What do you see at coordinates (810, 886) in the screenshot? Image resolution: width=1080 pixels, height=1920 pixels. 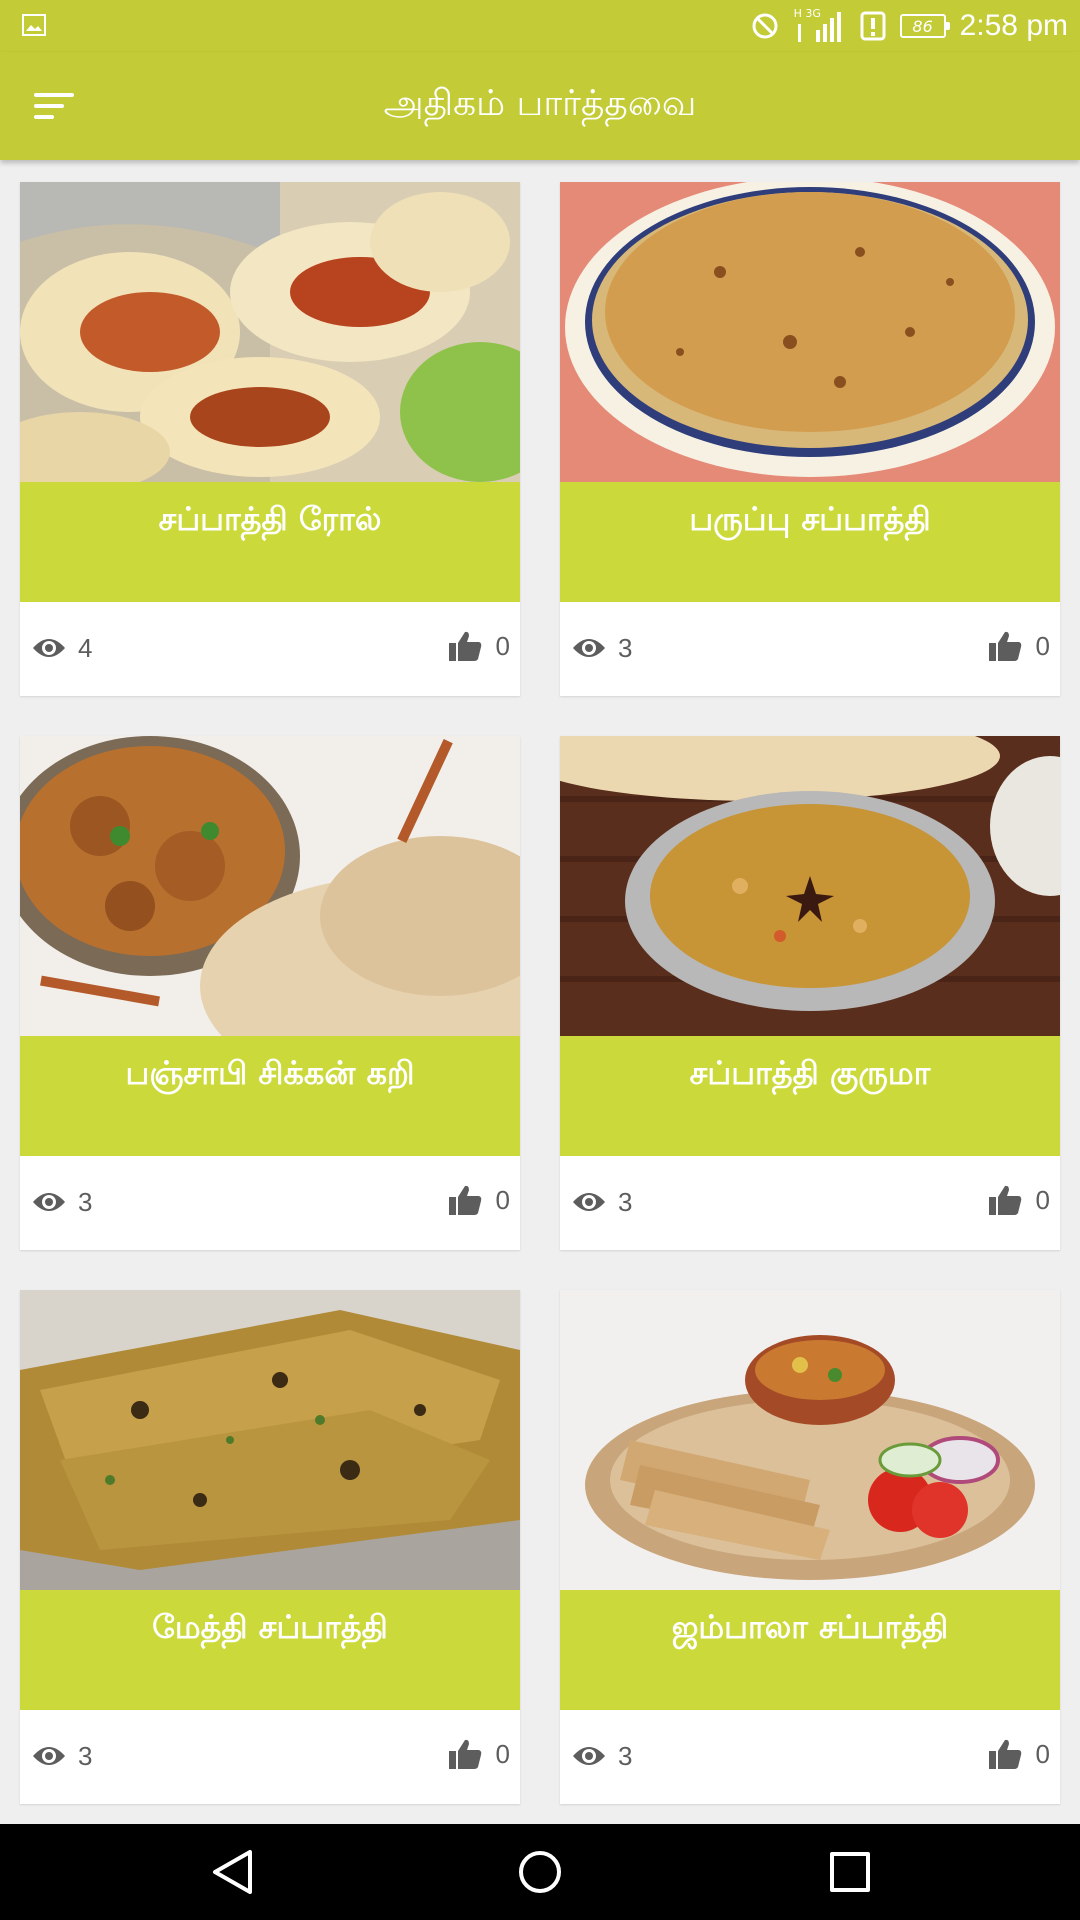 I see `recipe-image-chapathi-kurma` at bounding box center [810, 886].